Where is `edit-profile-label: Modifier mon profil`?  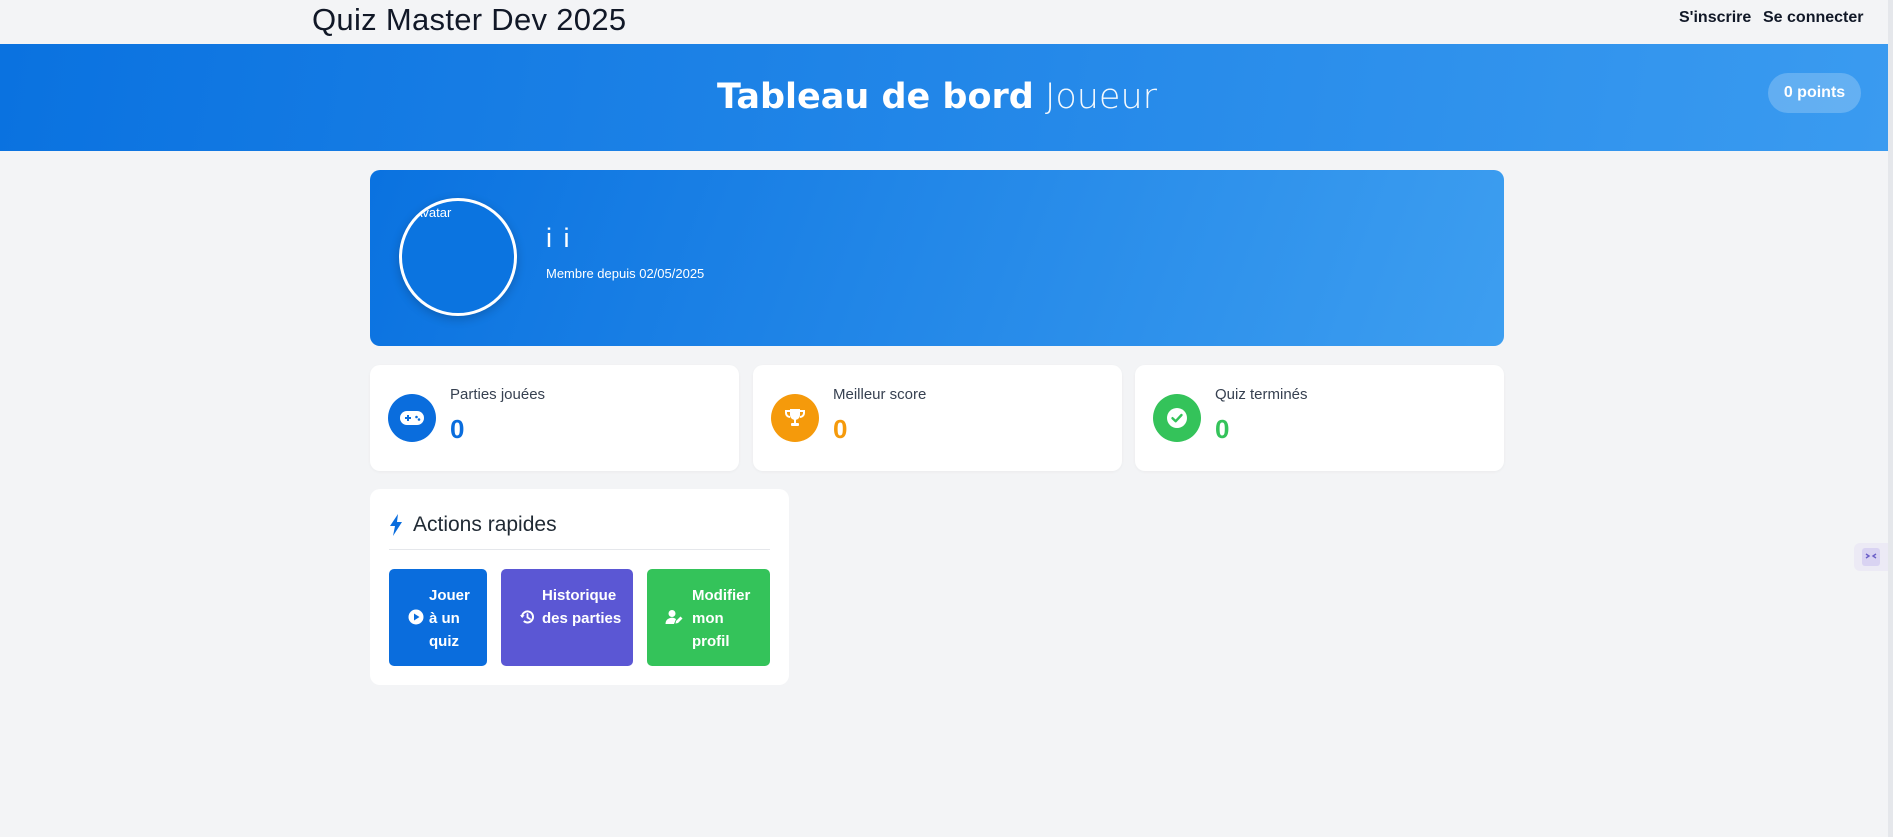
edit-profile-label: Modifier mon profil is located at coordinates (721, 618).